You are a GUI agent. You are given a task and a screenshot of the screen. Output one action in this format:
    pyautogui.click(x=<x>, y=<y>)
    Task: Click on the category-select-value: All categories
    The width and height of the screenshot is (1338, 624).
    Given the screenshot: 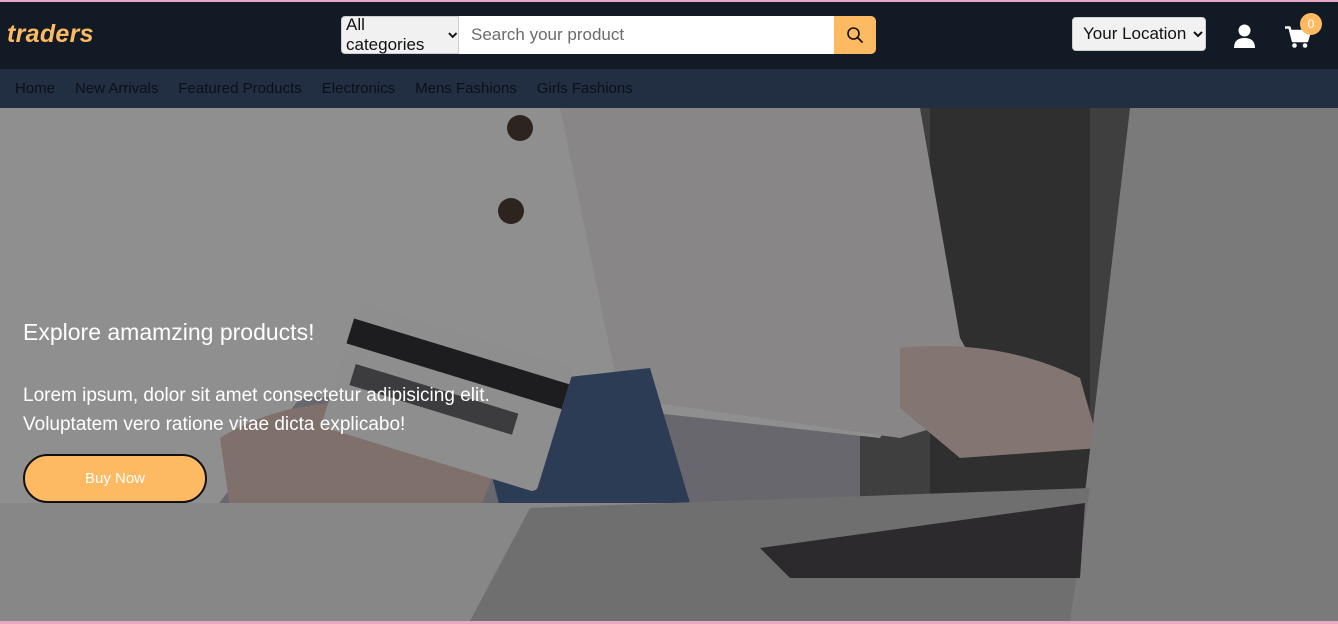 What is the action you would take?
    pyautogui.click(x=385, y=34)
    